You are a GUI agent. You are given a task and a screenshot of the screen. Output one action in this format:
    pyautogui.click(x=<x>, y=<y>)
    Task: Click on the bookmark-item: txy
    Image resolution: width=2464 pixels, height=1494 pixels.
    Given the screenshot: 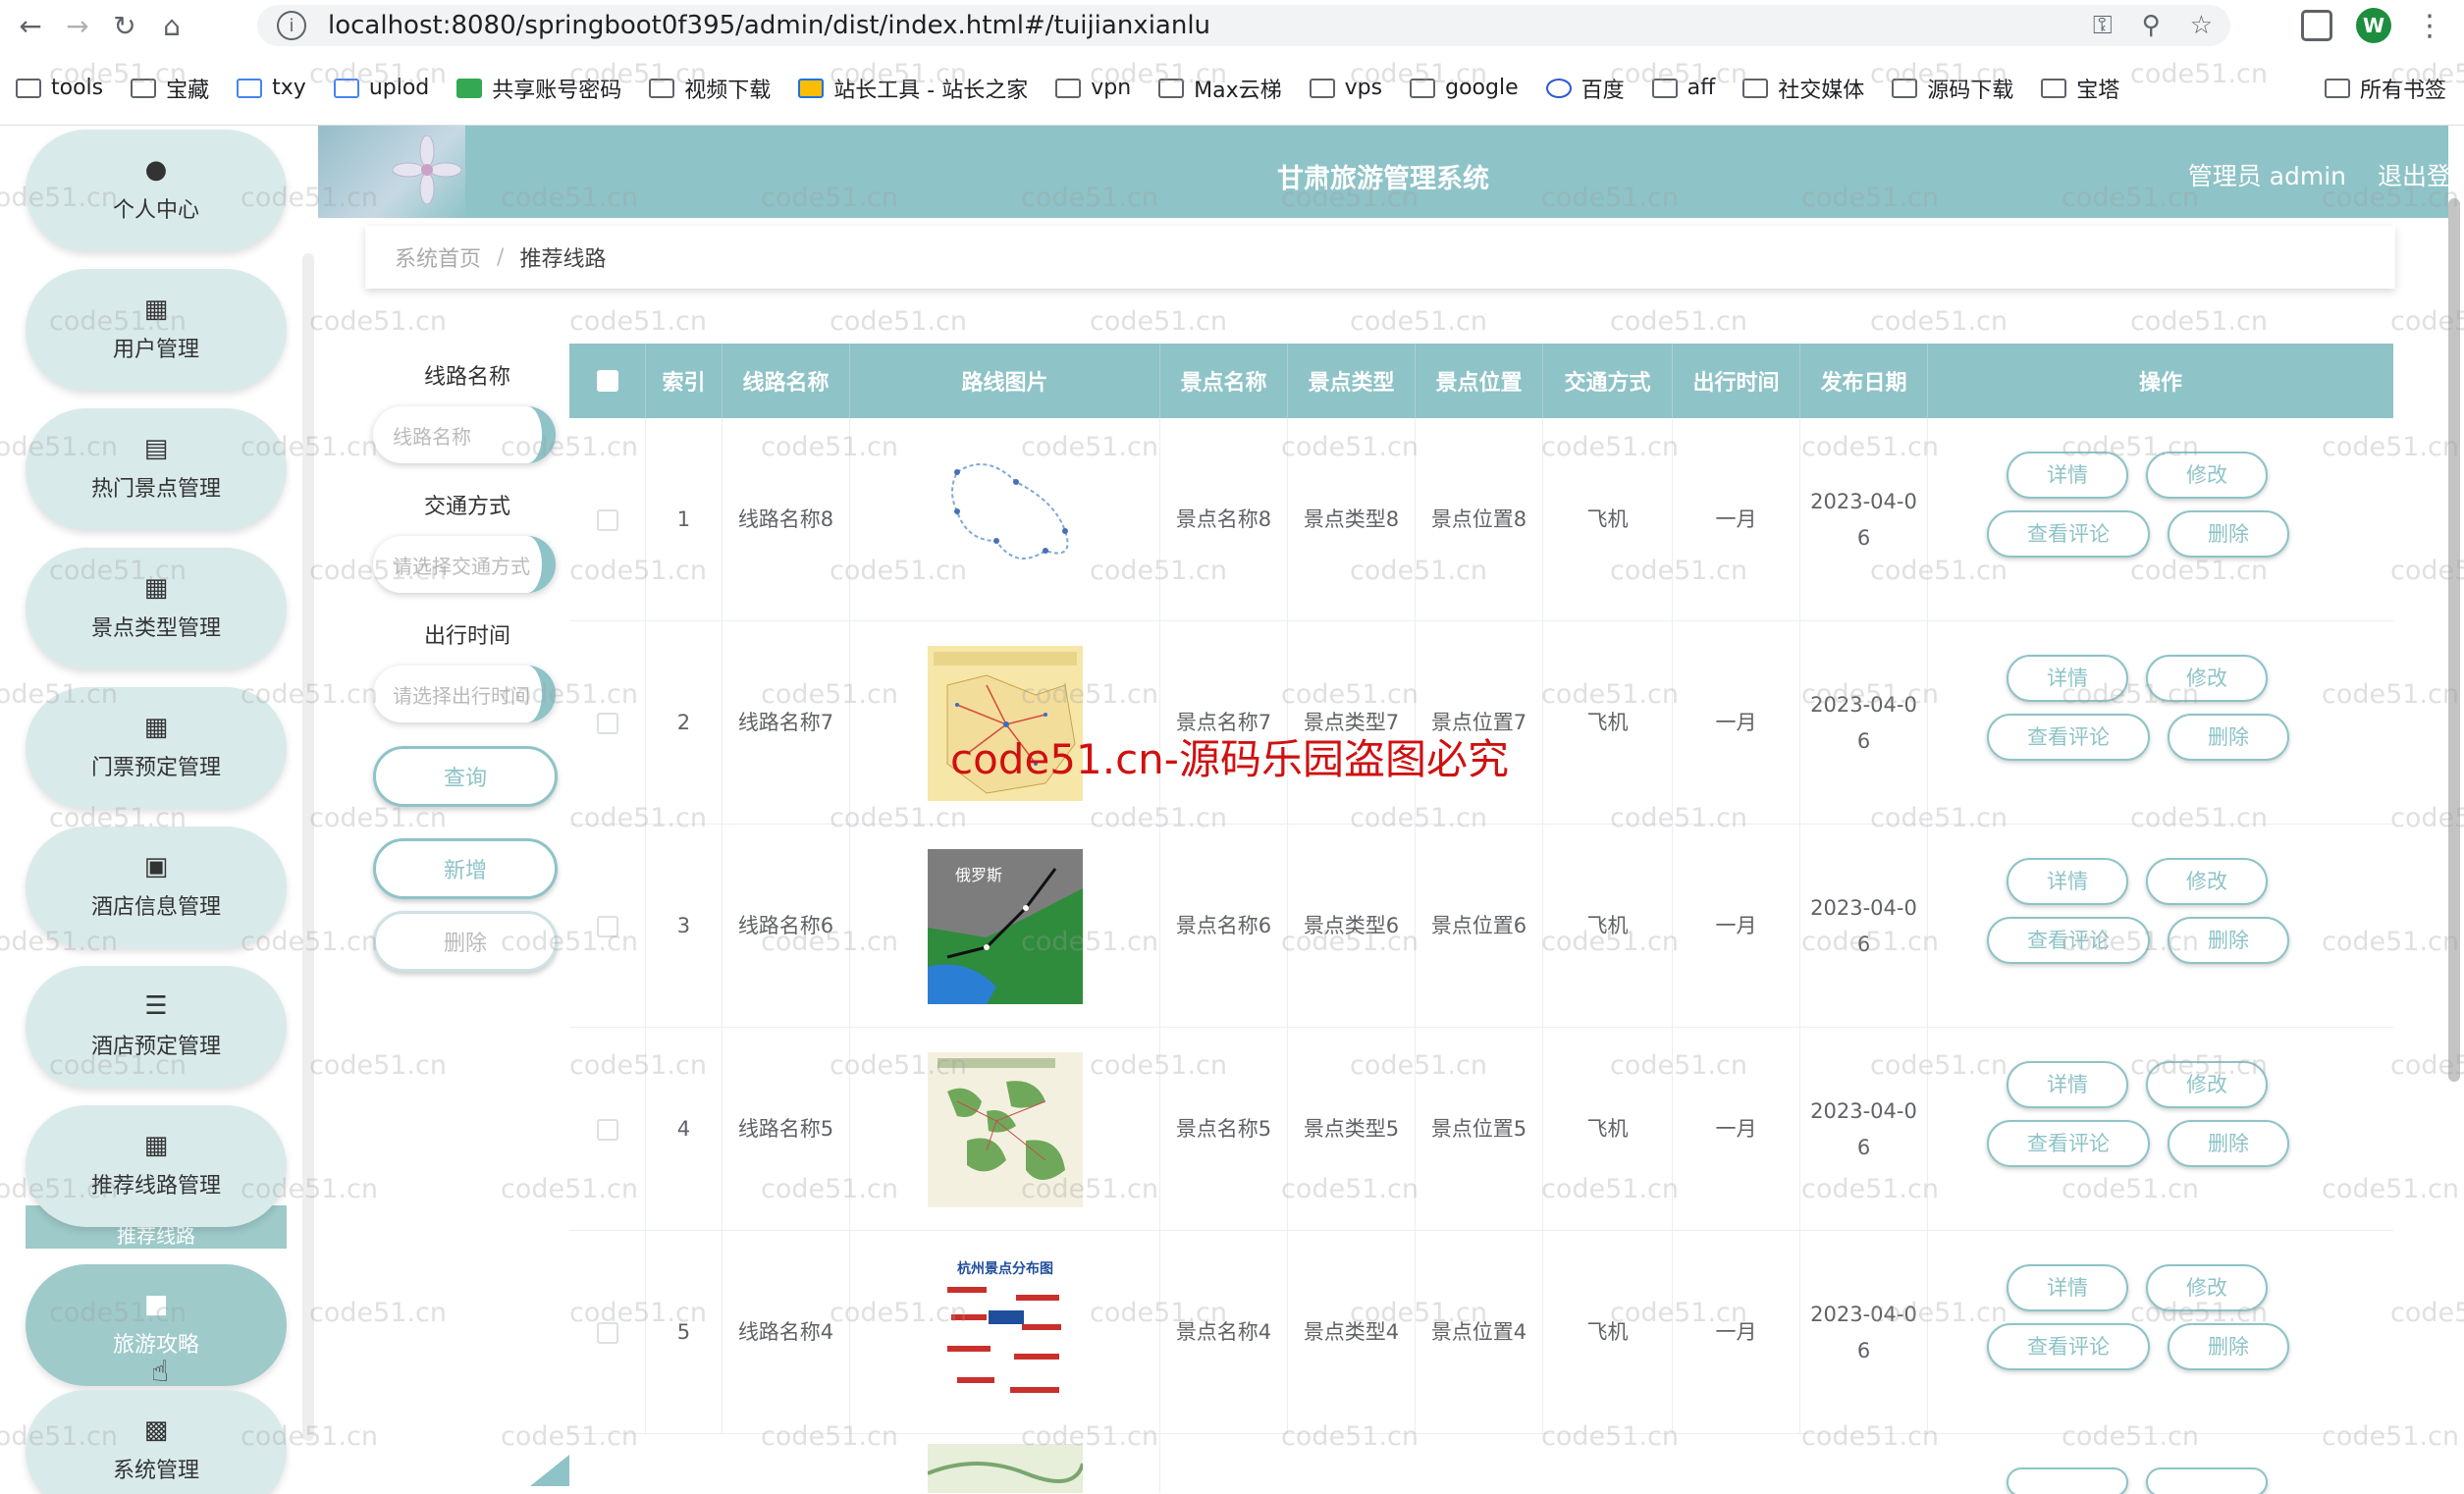 What is the action you would take?
    pyautogui.click(x=271, y=88)
    